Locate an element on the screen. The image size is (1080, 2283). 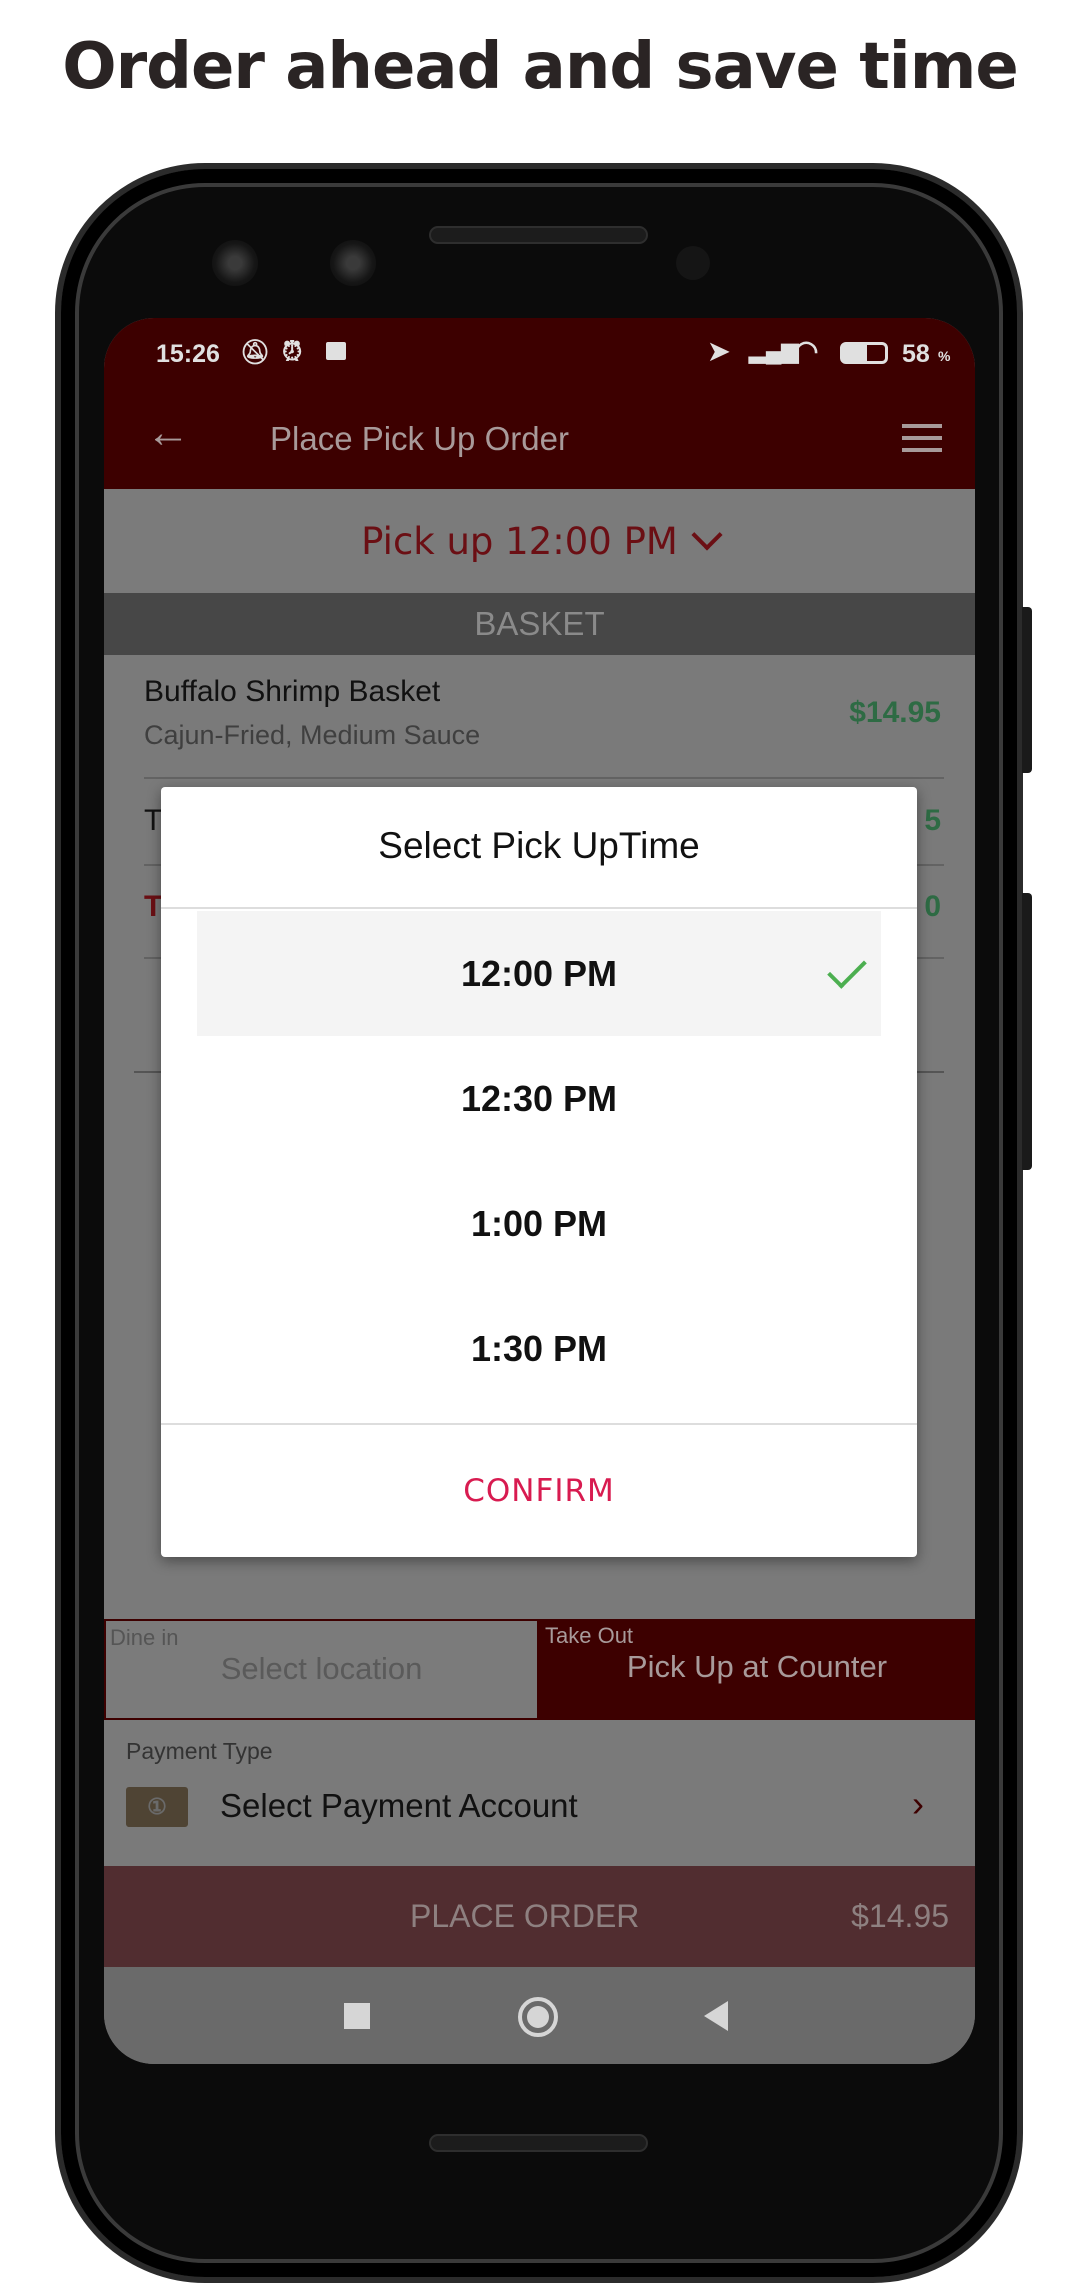
item-price: $14.95 is located at coordinates (895, 712).